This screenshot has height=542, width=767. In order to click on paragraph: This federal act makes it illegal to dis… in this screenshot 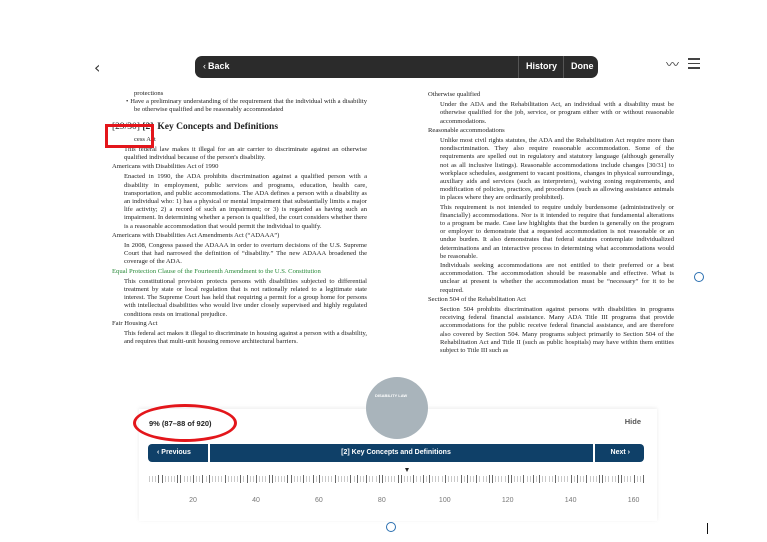, I will do `click(245, 338)`.